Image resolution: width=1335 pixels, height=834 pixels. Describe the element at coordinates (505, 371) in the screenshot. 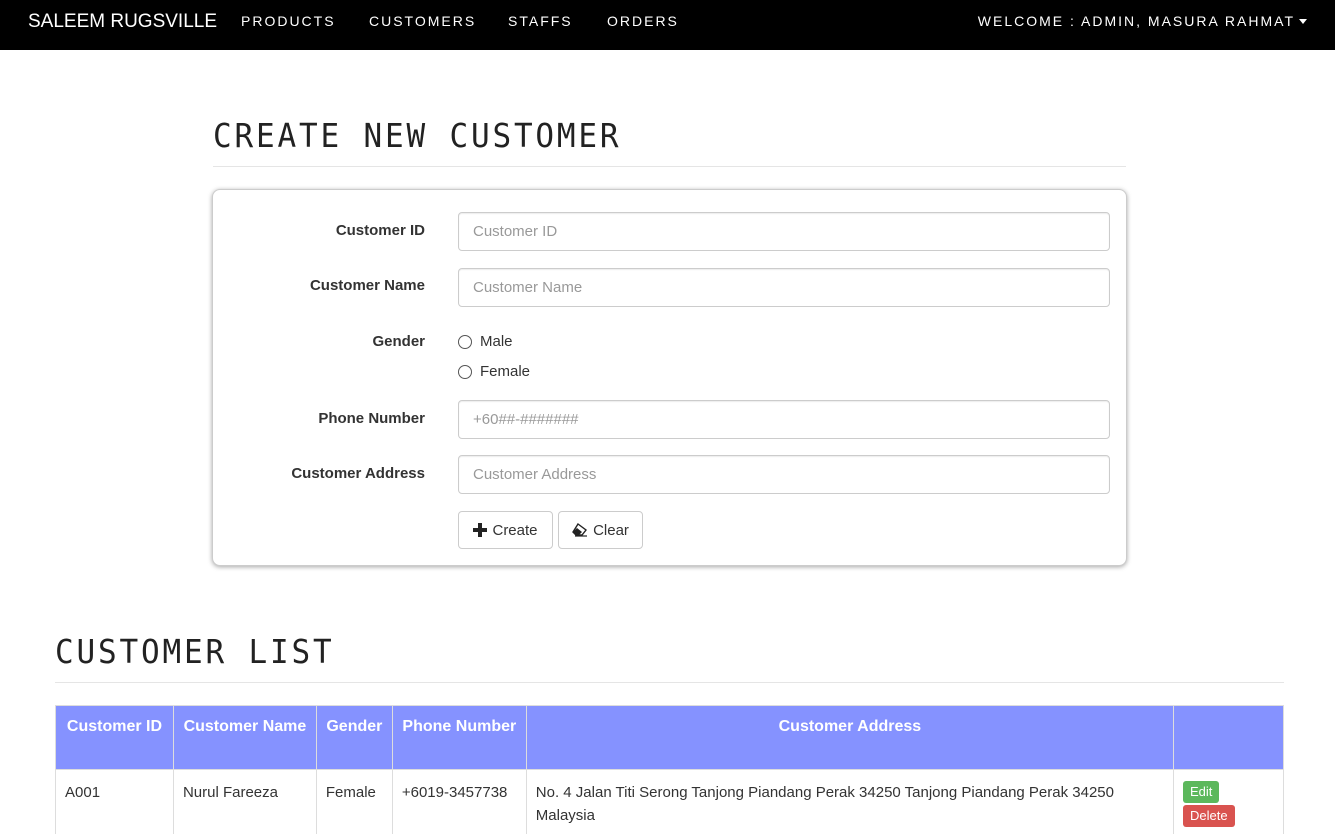

I see `female-radio-label: Female` at that location.